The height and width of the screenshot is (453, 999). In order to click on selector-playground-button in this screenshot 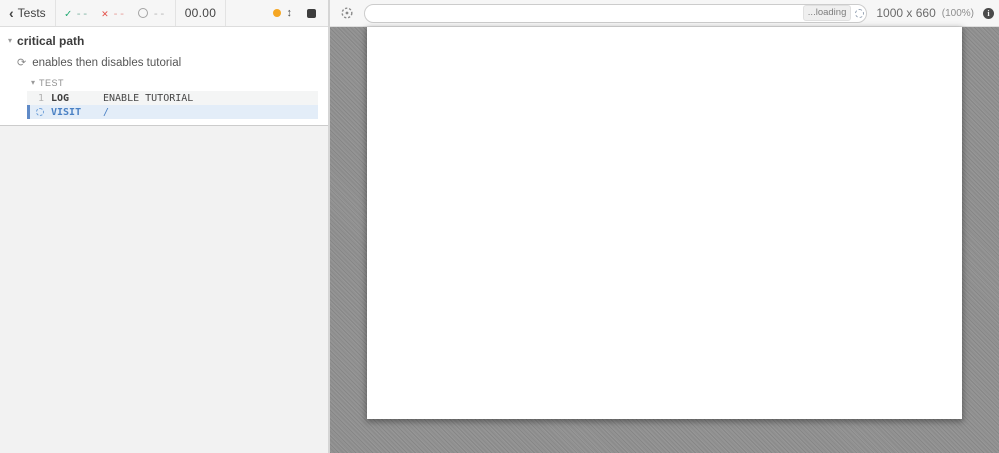, I will do `click(347, 13)`.